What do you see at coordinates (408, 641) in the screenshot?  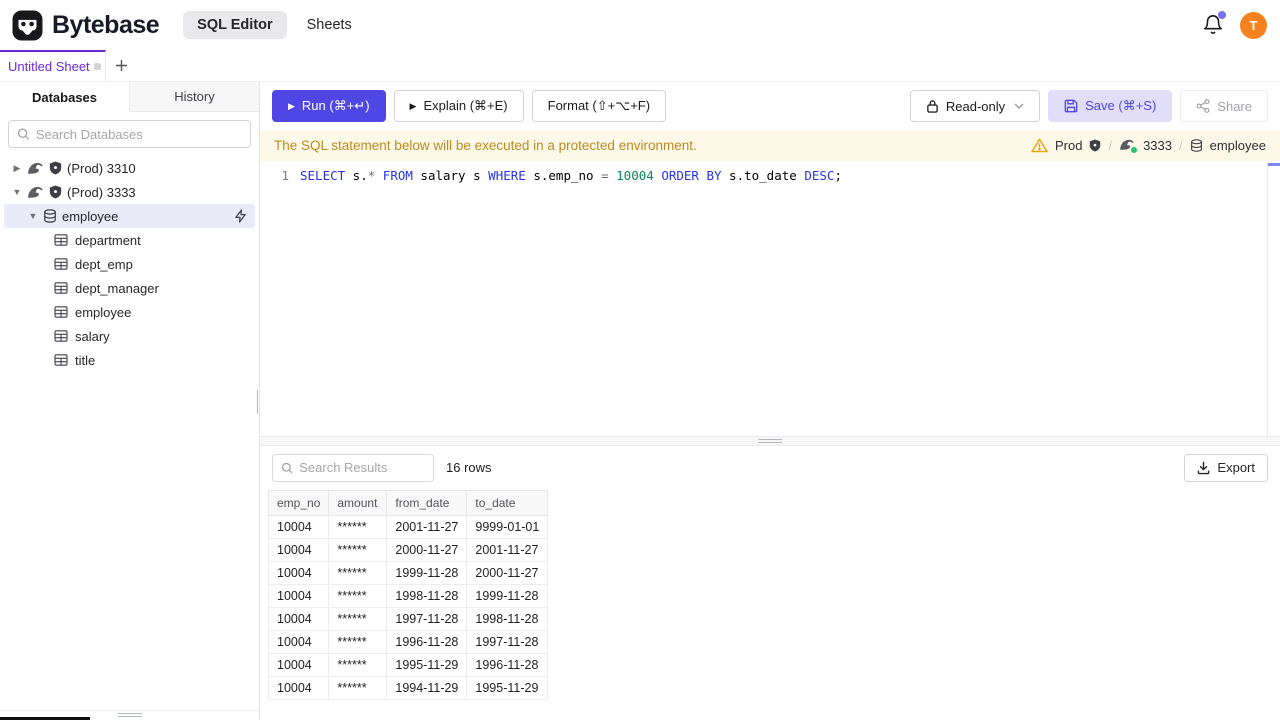 I see `table-row: 10004 ****** 1996-11-28 1997-11-28` at bounding box center [408, 641].